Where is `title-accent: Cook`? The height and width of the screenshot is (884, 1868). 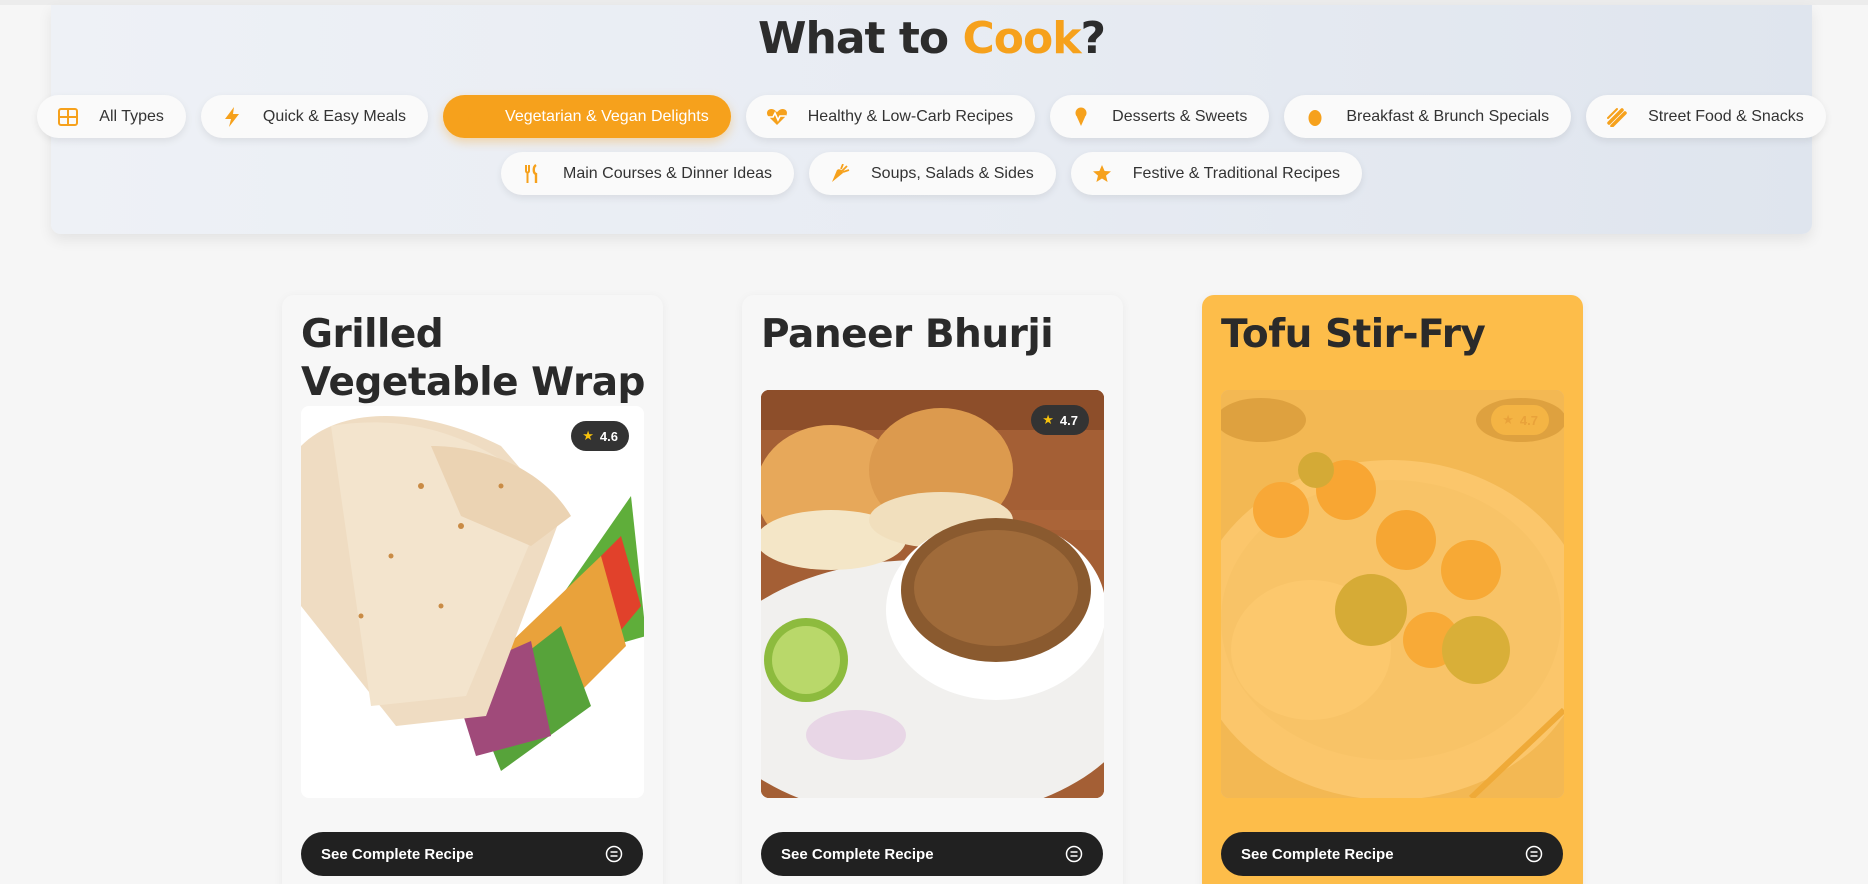 title-accent: Cook is located at coordinates (1021, 38).